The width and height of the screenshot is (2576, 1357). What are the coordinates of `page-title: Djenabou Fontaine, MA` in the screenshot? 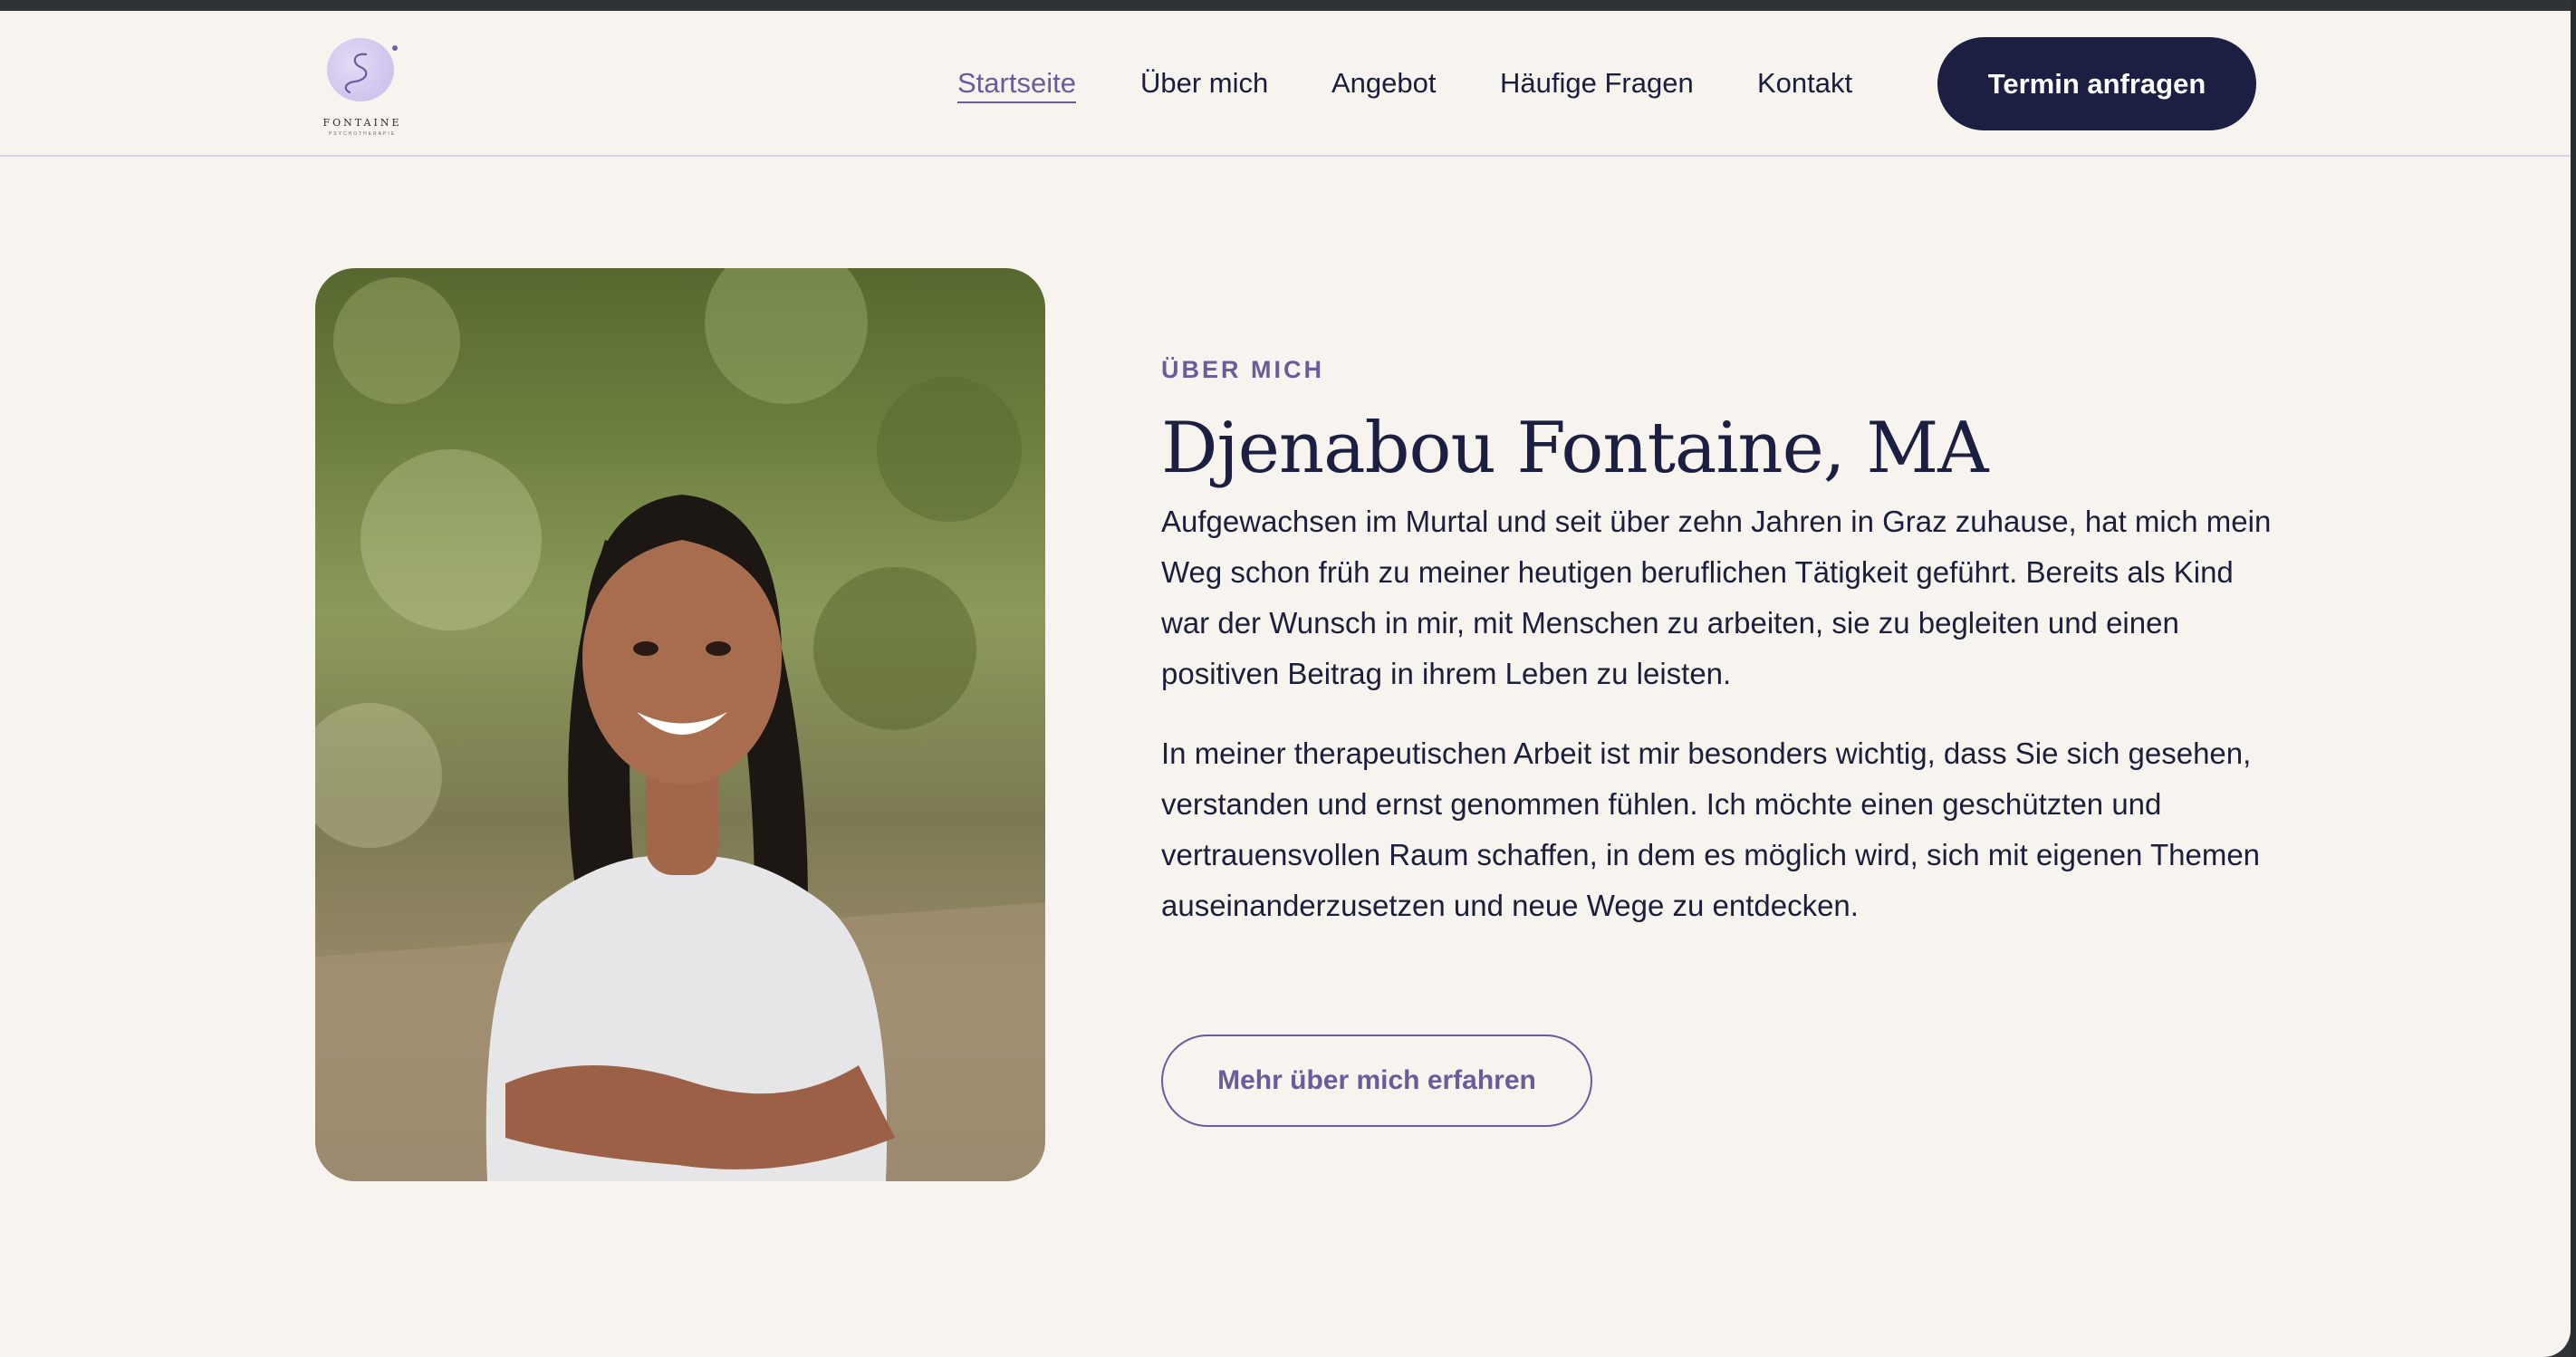 It's located at (1575, 448).